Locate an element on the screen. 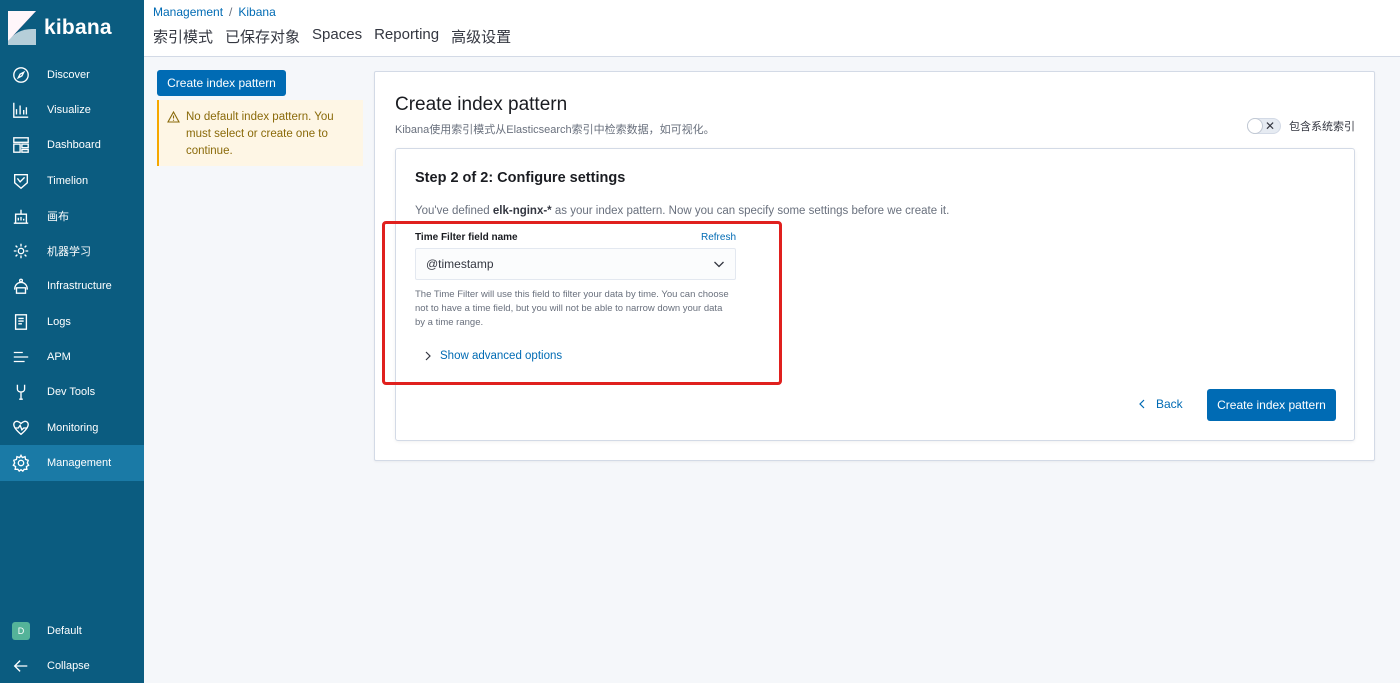 The height and width of the screenshot is (683, 1400). nav-label: Dashboard is located at coordinates (74, 145).